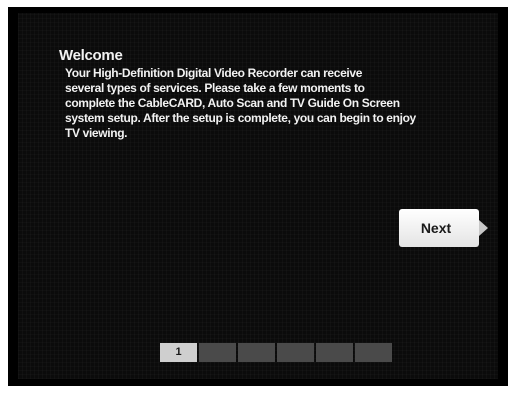 The width and height of the screenshot is (517, 393). Describe the element at coordinates (483, 228) in the screenshot. I see `next-arrow-icon` at that location.